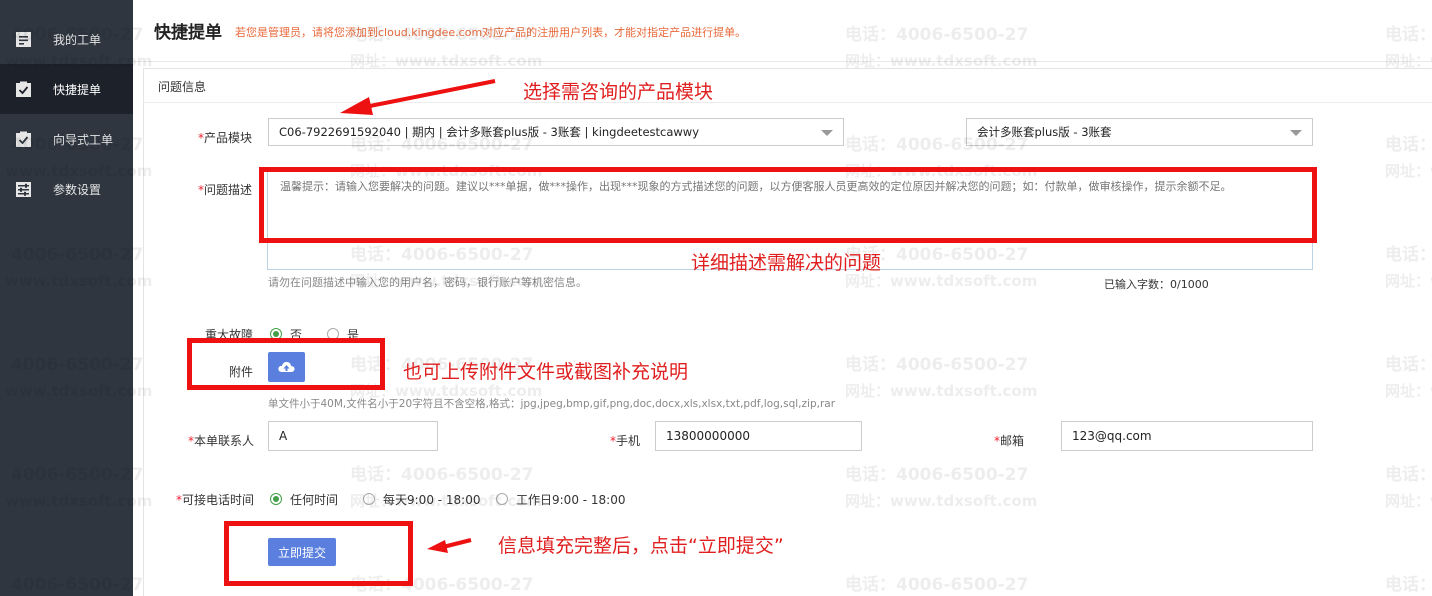 Image resolution: width=1432 pixels, height=596 pixels. What do you see at coordinates (225, 190) in the screenshot?
I see `description-label: *问题描述` at bounding box center [225, 190].